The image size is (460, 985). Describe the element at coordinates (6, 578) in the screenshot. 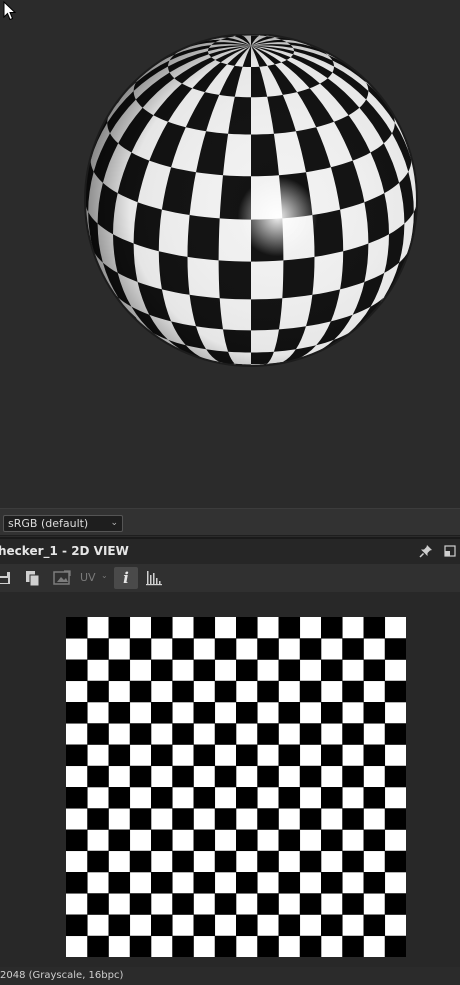

I see `save-icon` at that location.